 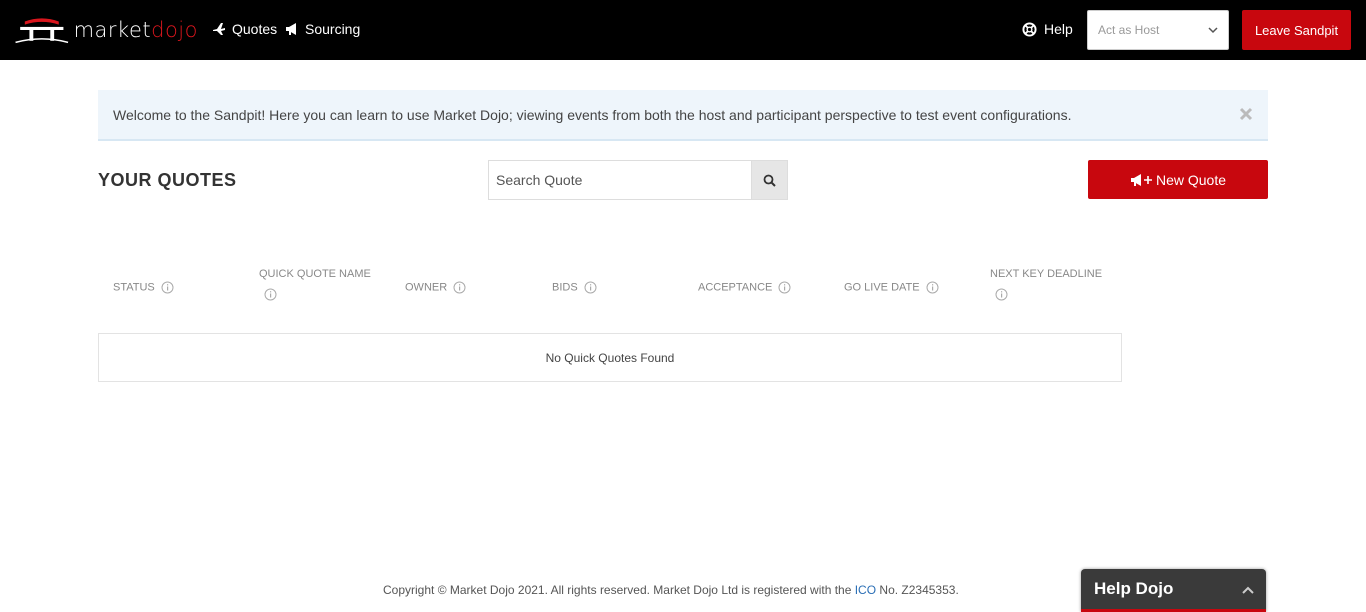 What do you see at coordinates (219, 29) in the screenshot?
I see `airplane-icon` at bounding box center [219, 29].